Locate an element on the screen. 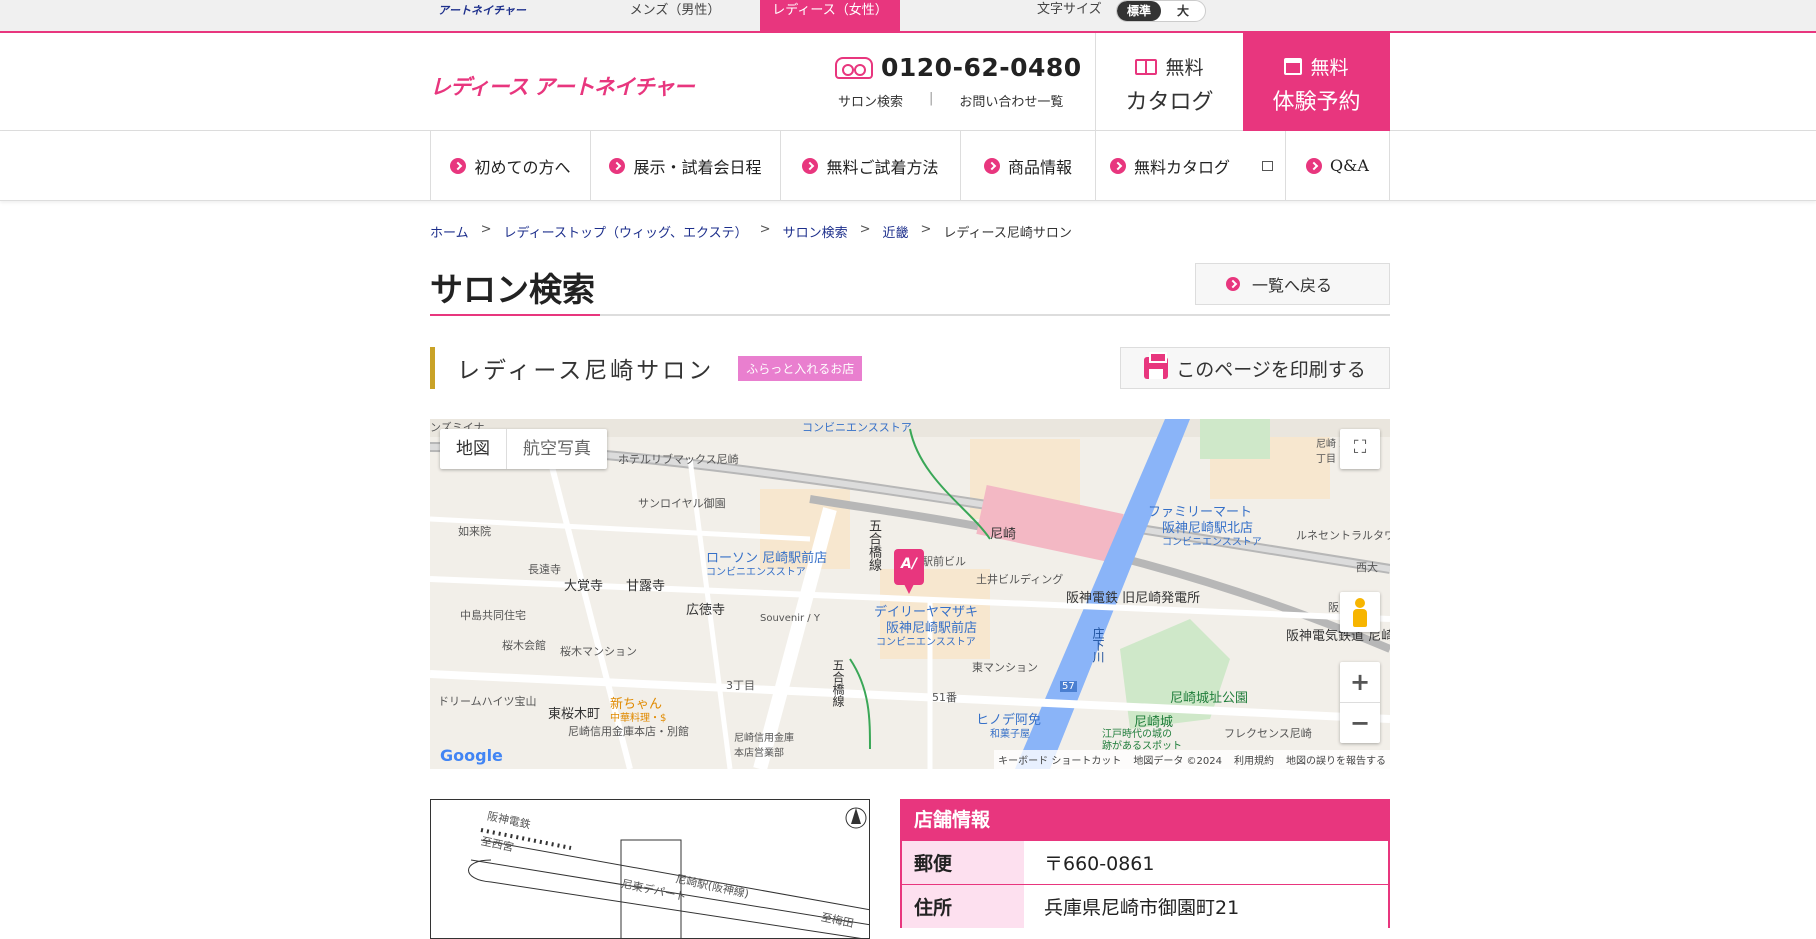  map-label: サンロイヤル御園 is located at coordinates (682, 503).